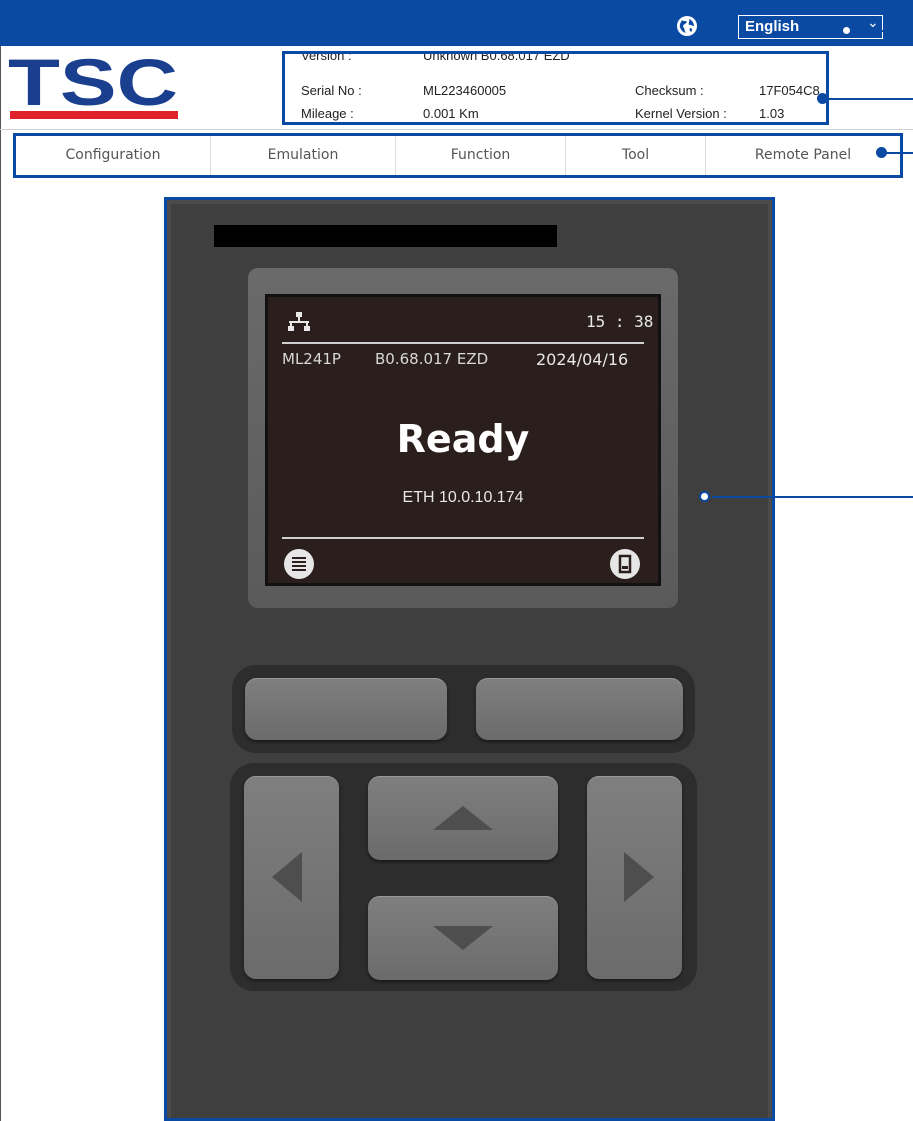  What do you see at coordinates (881, 152) in the screenshot?
I see `callout-dot-nav` at bounding box center [881, 152].